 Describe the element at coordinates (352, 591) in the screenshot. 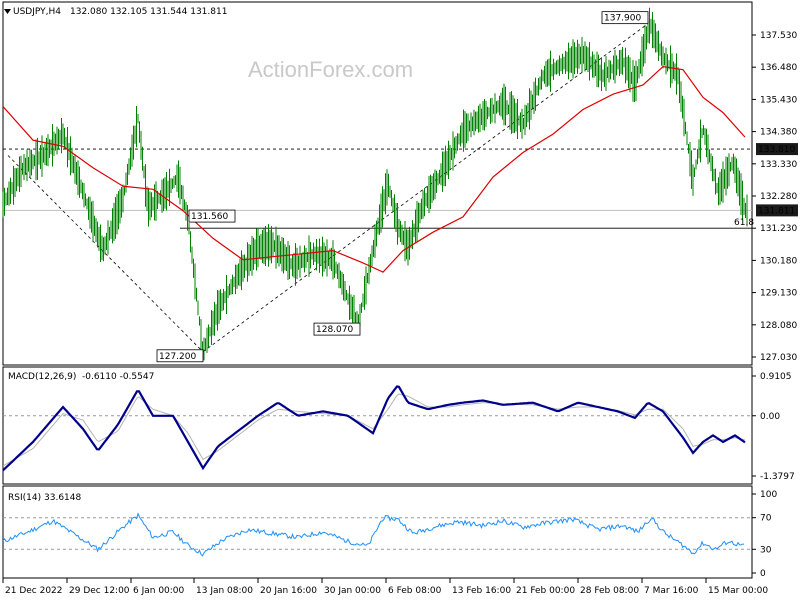

I see `time-tick-label: 30 Jan 00:00` at that location.